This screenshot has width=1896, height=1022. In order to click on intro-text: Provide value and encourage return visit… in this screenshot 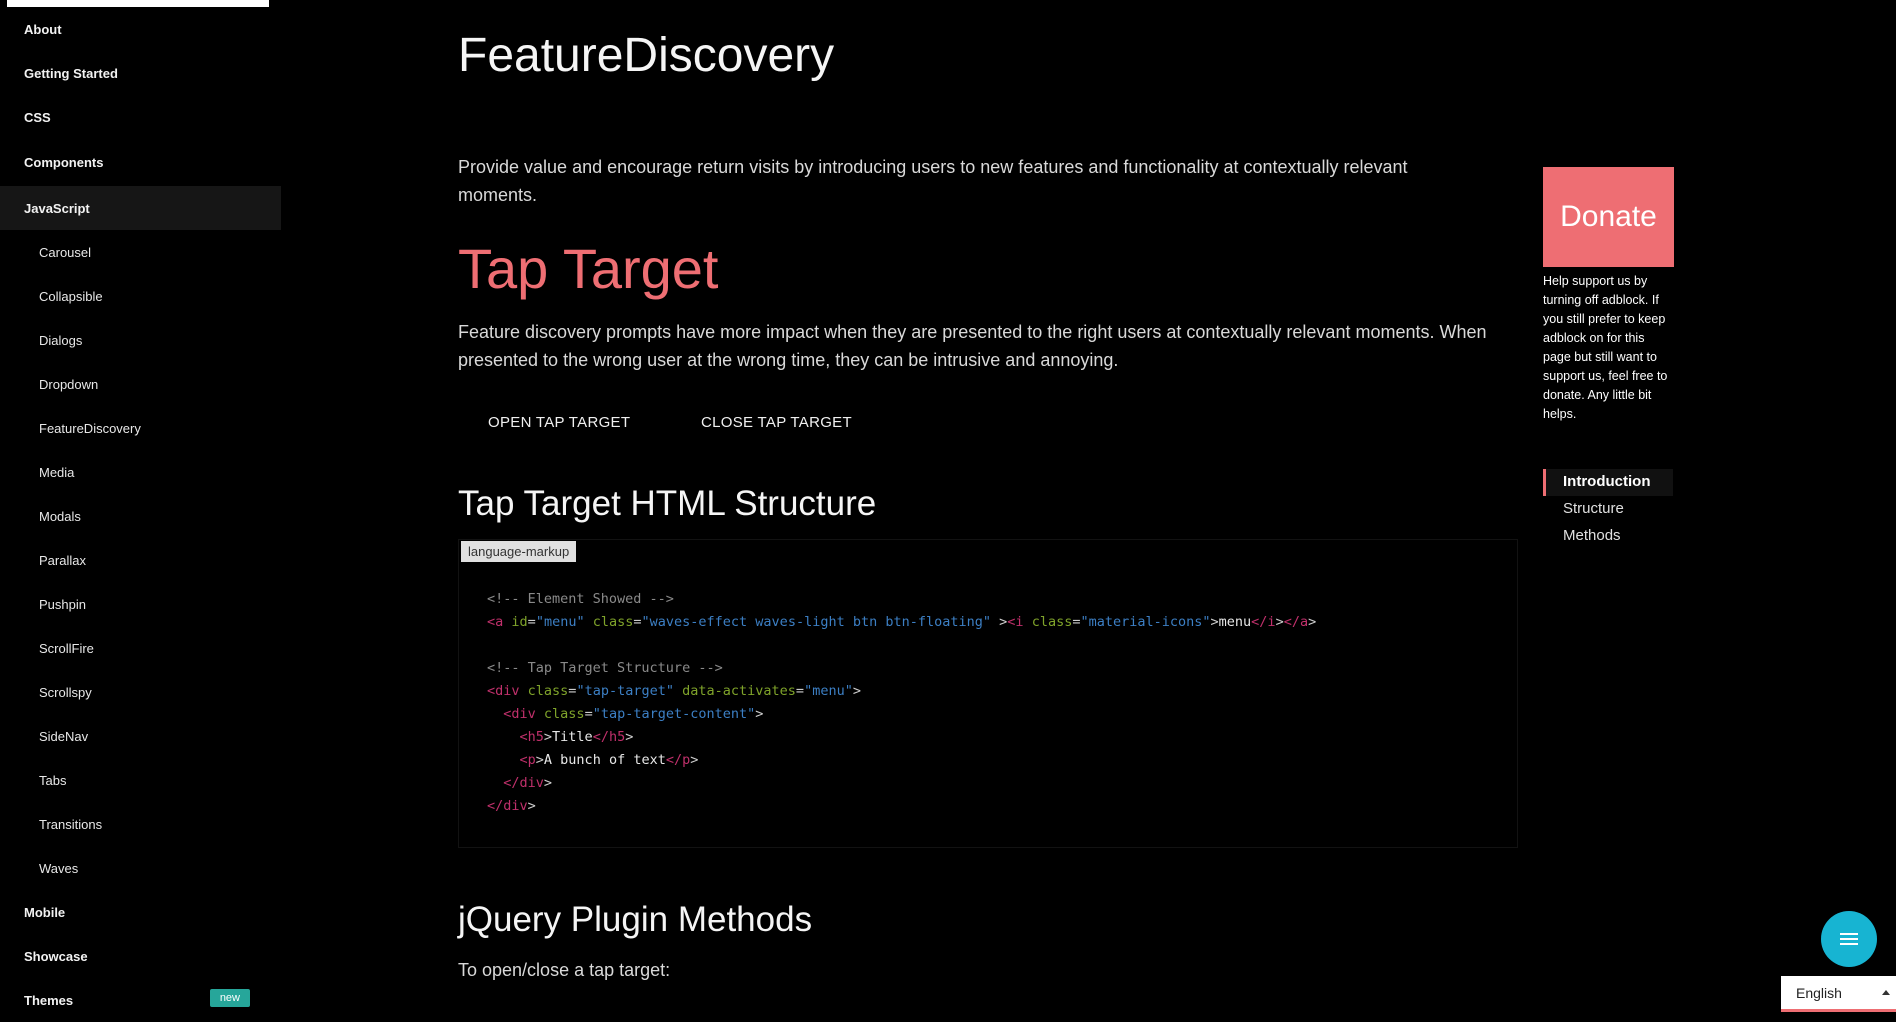, I will do `click(933, 181)`.